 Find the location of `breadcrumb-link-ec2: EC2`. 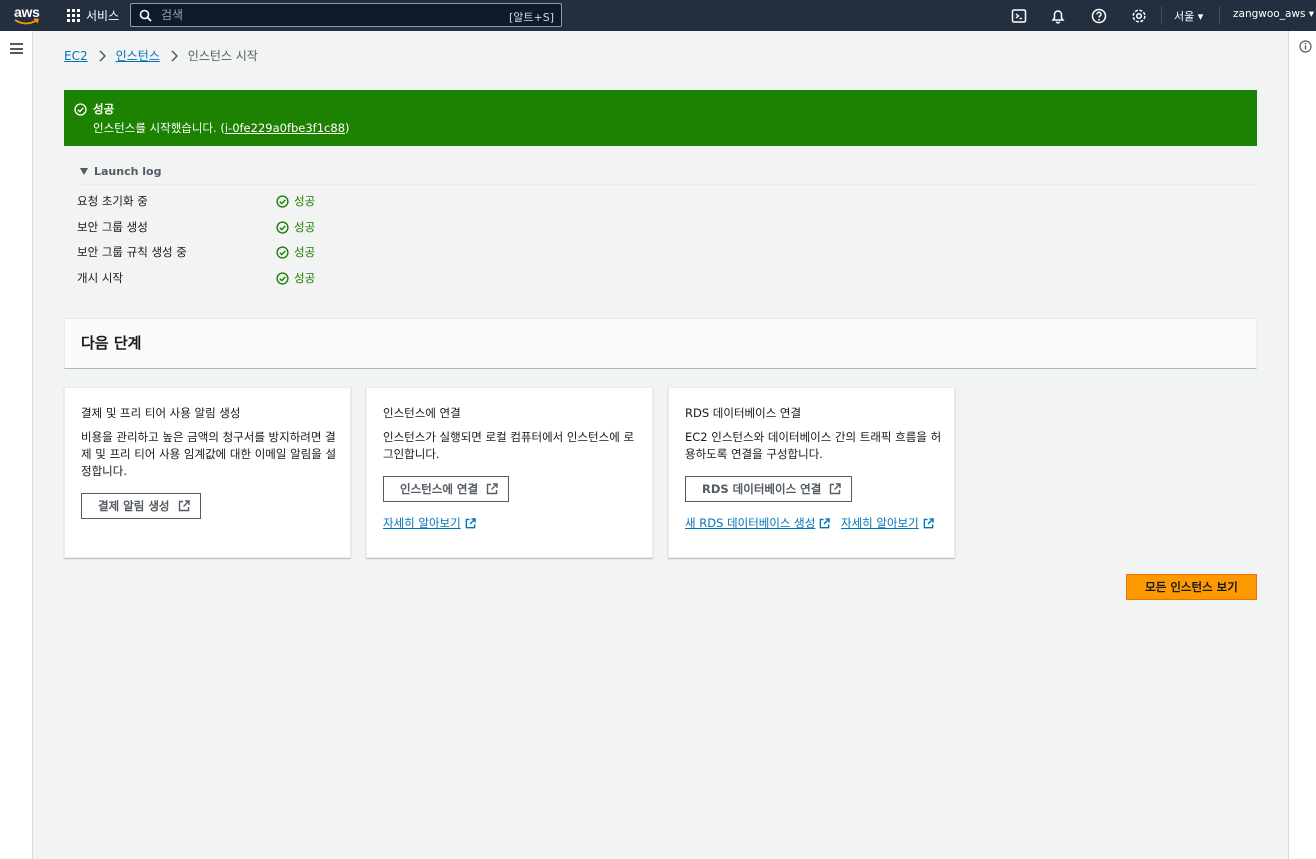

breadcrumb-link-ec2: EC2 is located at coordinates (76, 56).